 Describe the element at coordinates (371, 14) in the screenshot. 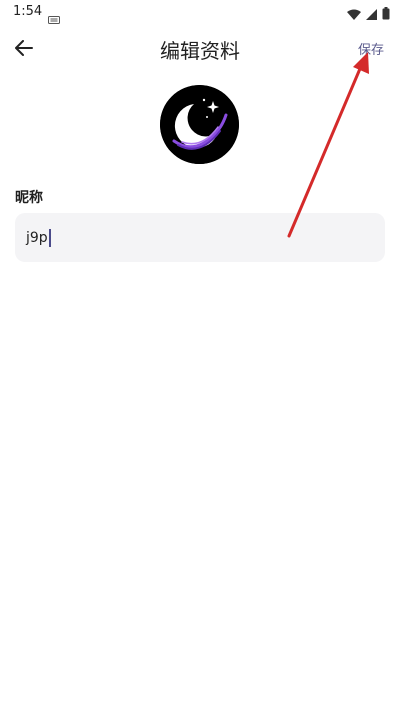

I see `signal-icon` at that location.